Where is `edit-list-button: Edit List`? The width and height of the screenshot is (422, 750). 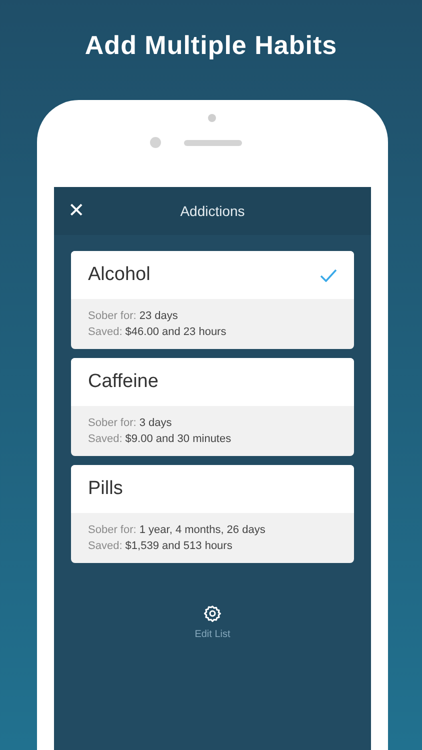 edit-list-button: Edit List is located at coordinates (213, 634).